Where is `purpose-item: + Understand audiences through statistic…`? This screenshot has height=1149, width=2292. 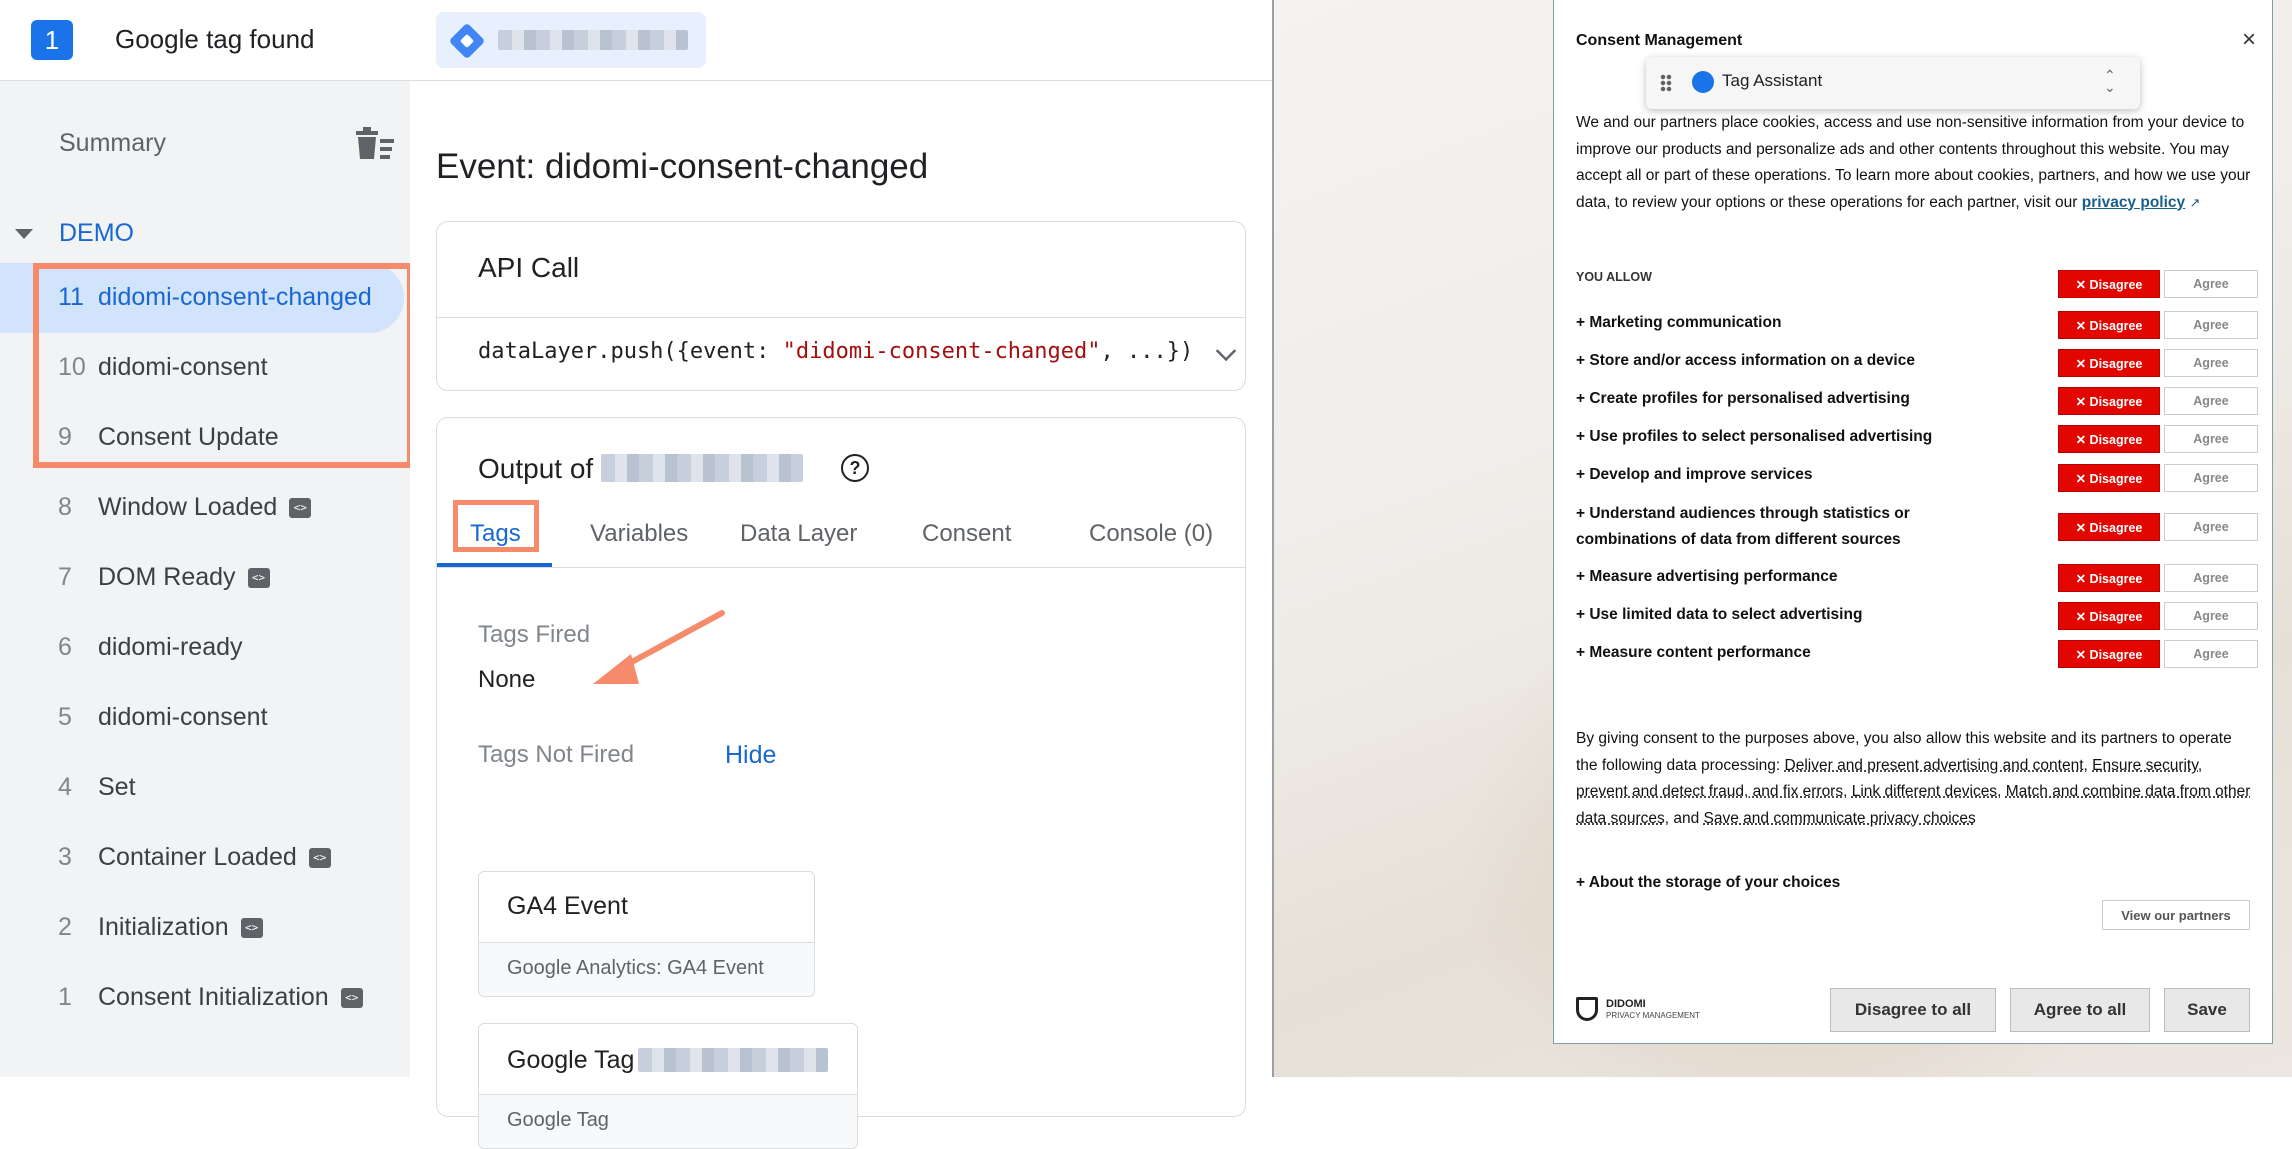 purpose-item: + Understand audiences through statistic… is located at coordinates (1776, 527).